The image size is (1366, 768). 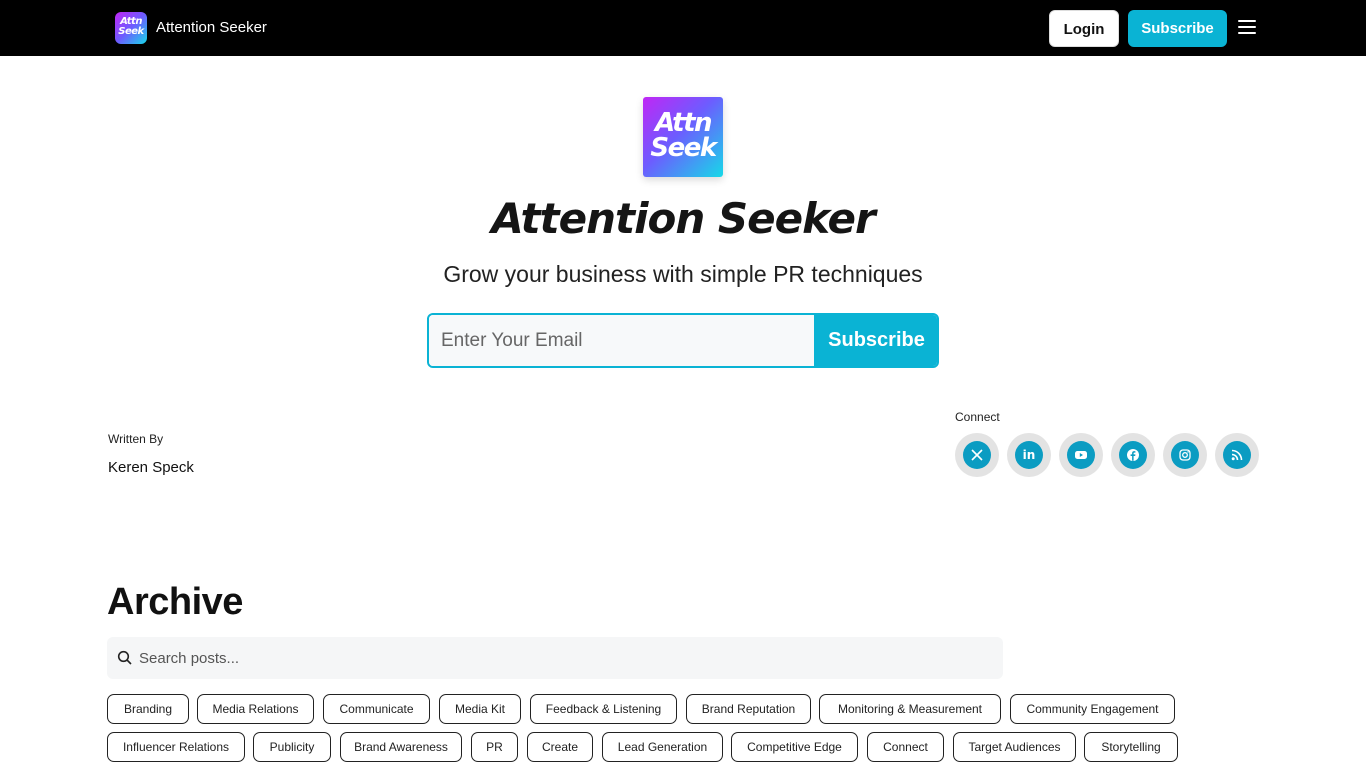 I want to click on rss-icon, so click(x=1237, y=455).